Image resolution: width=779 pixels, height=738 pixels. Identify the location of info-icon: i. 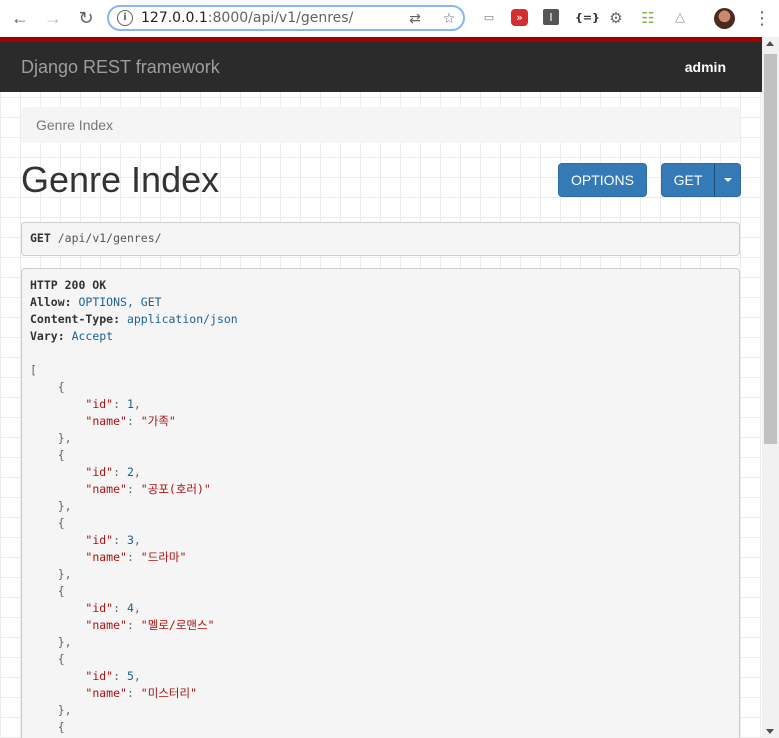
(125, 18).